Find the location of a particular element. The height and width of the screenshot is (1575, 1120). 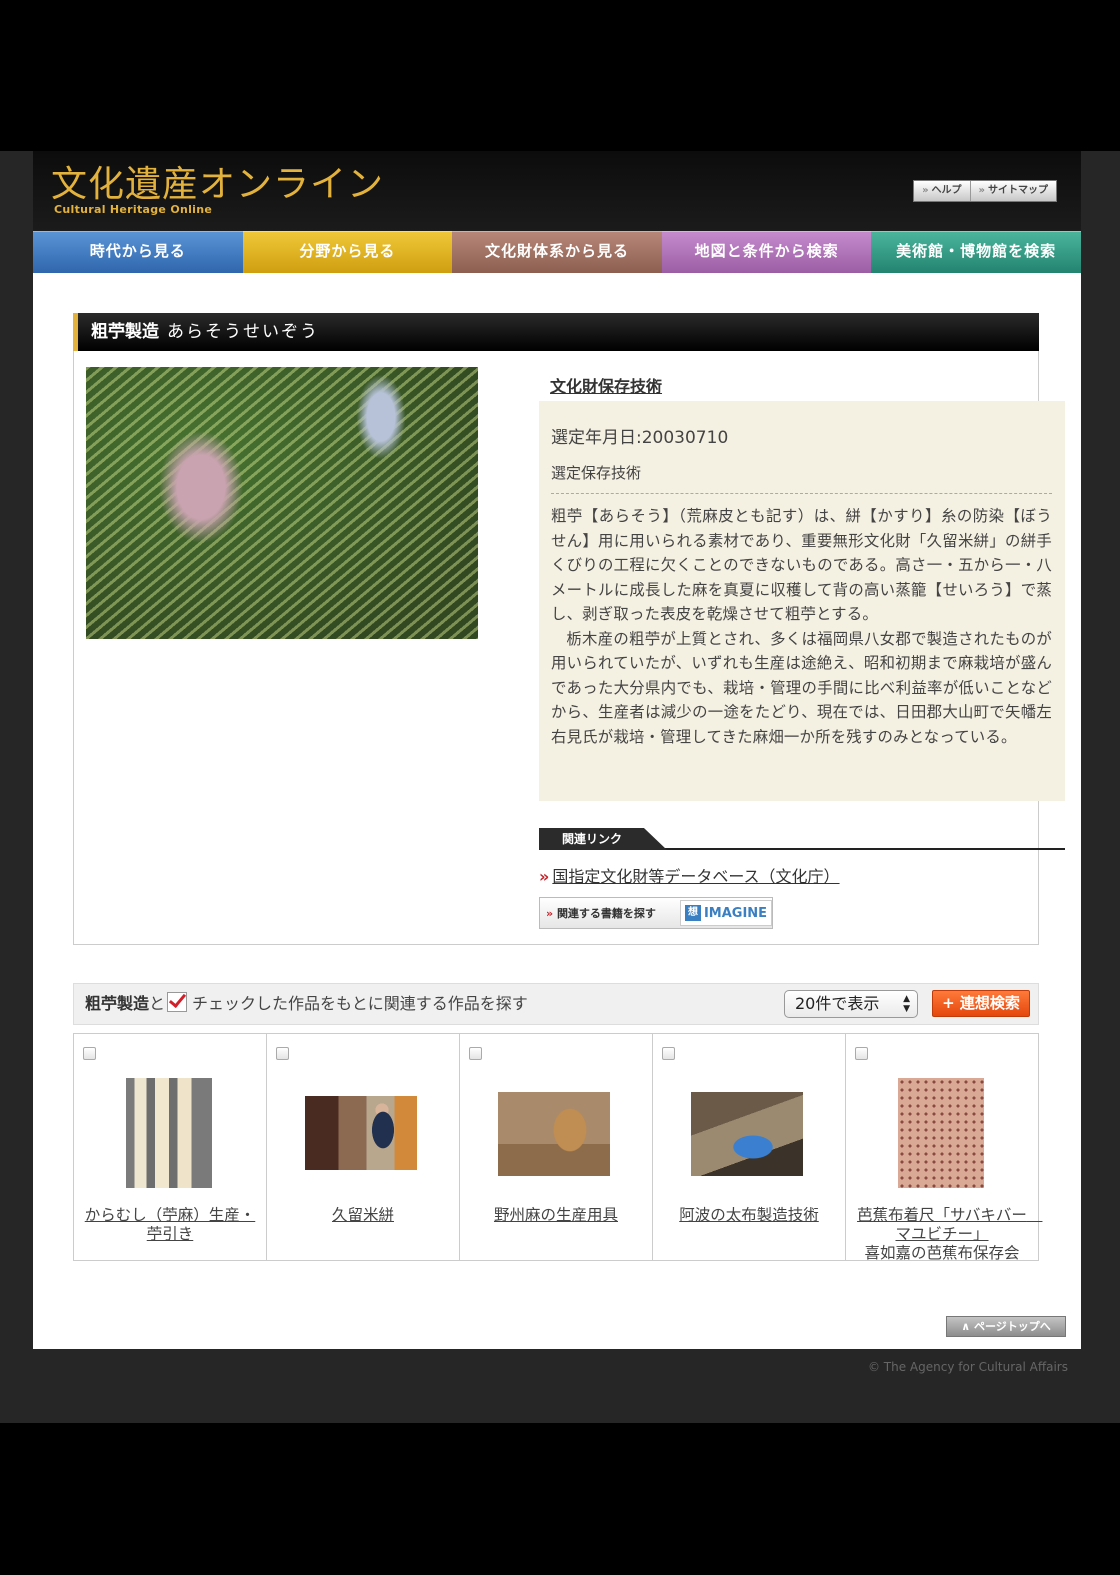

plus-icon: + is located at coordinates (951, 1003).